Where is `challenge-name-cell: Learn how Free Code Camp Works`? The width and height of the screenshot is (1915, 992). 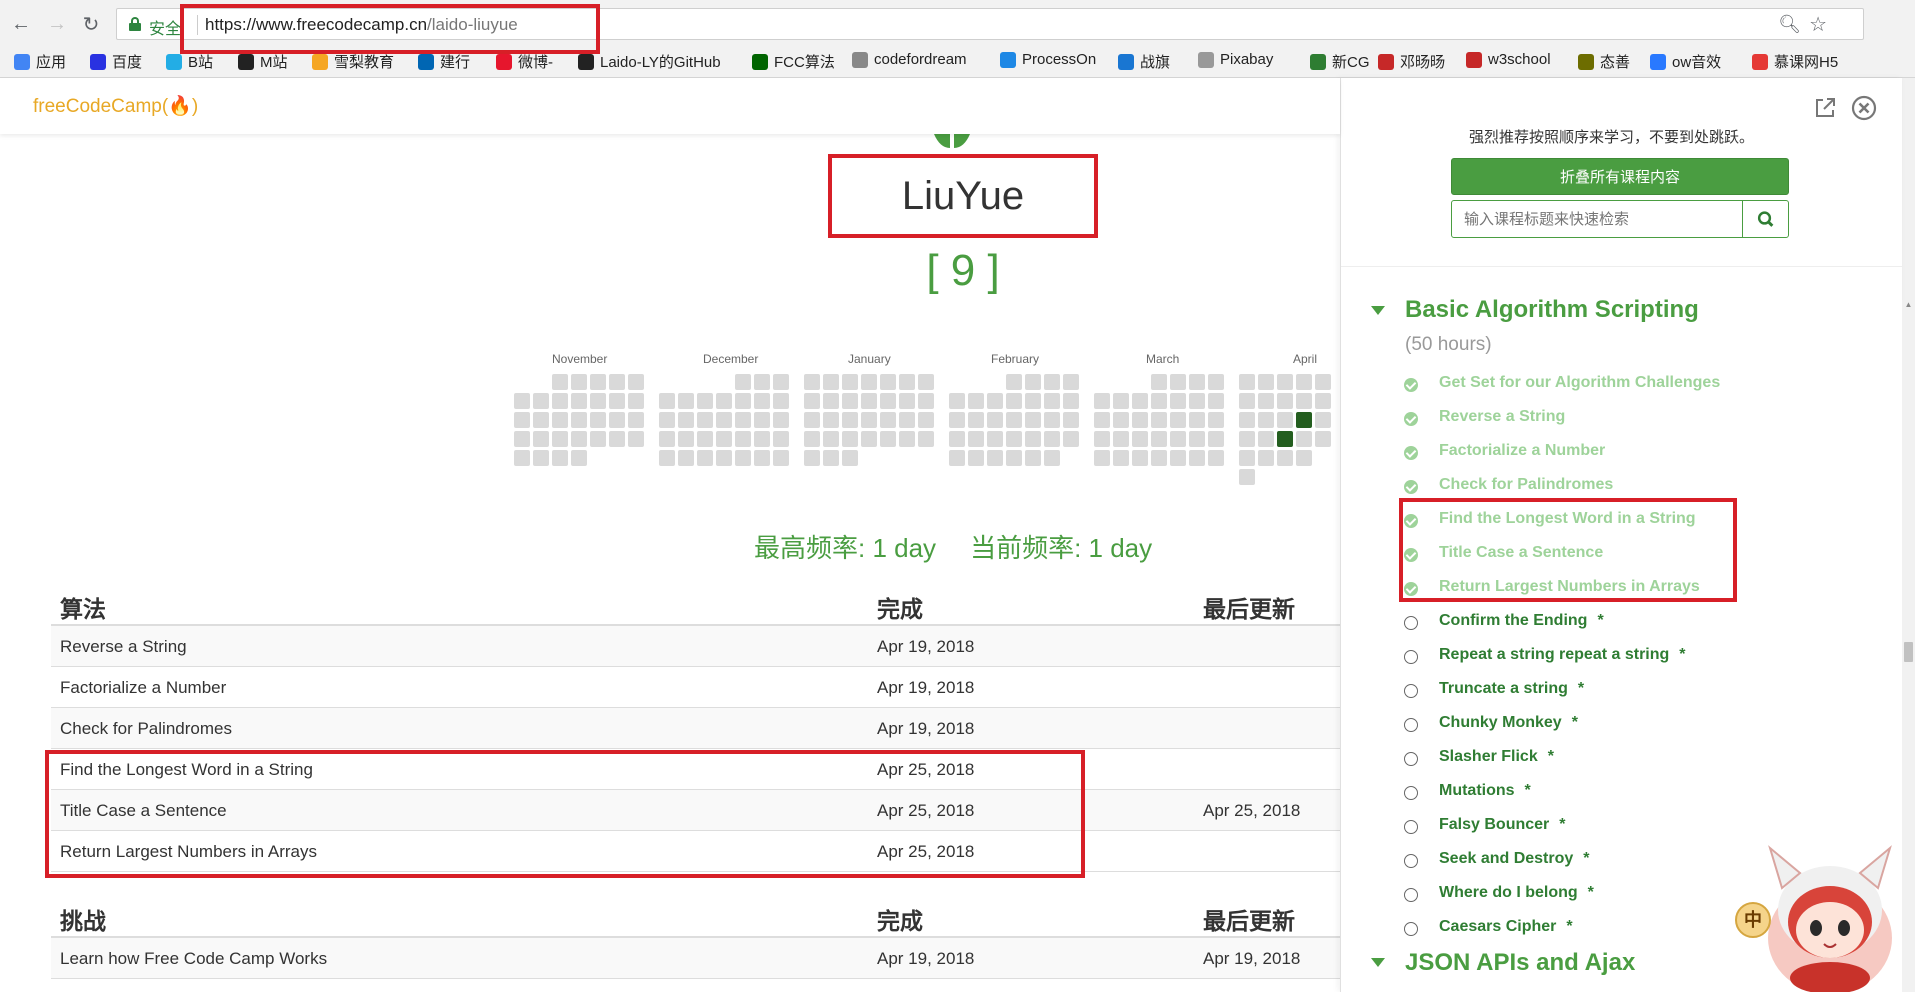 challenge-name-cell: Learn how Free Code Camp Works is located at coordinates (193, 959).